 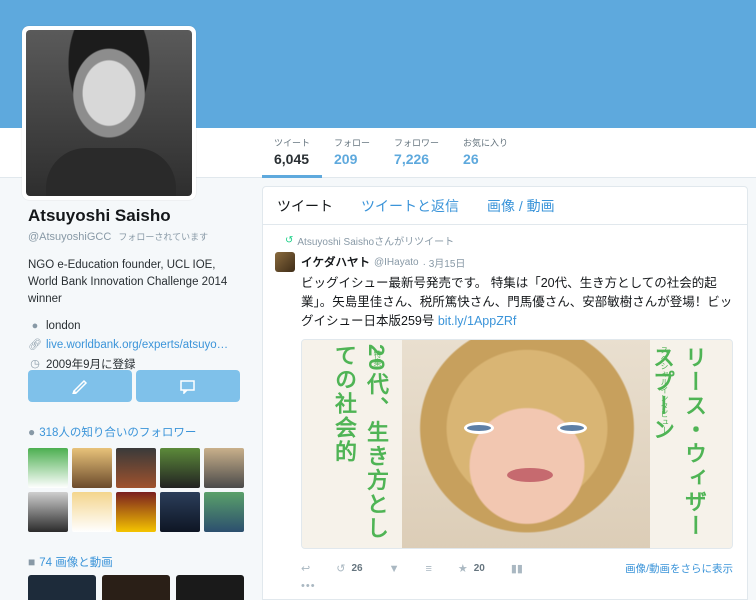 I want to click on stat-label: フォロー, so click(x=352, y=143).